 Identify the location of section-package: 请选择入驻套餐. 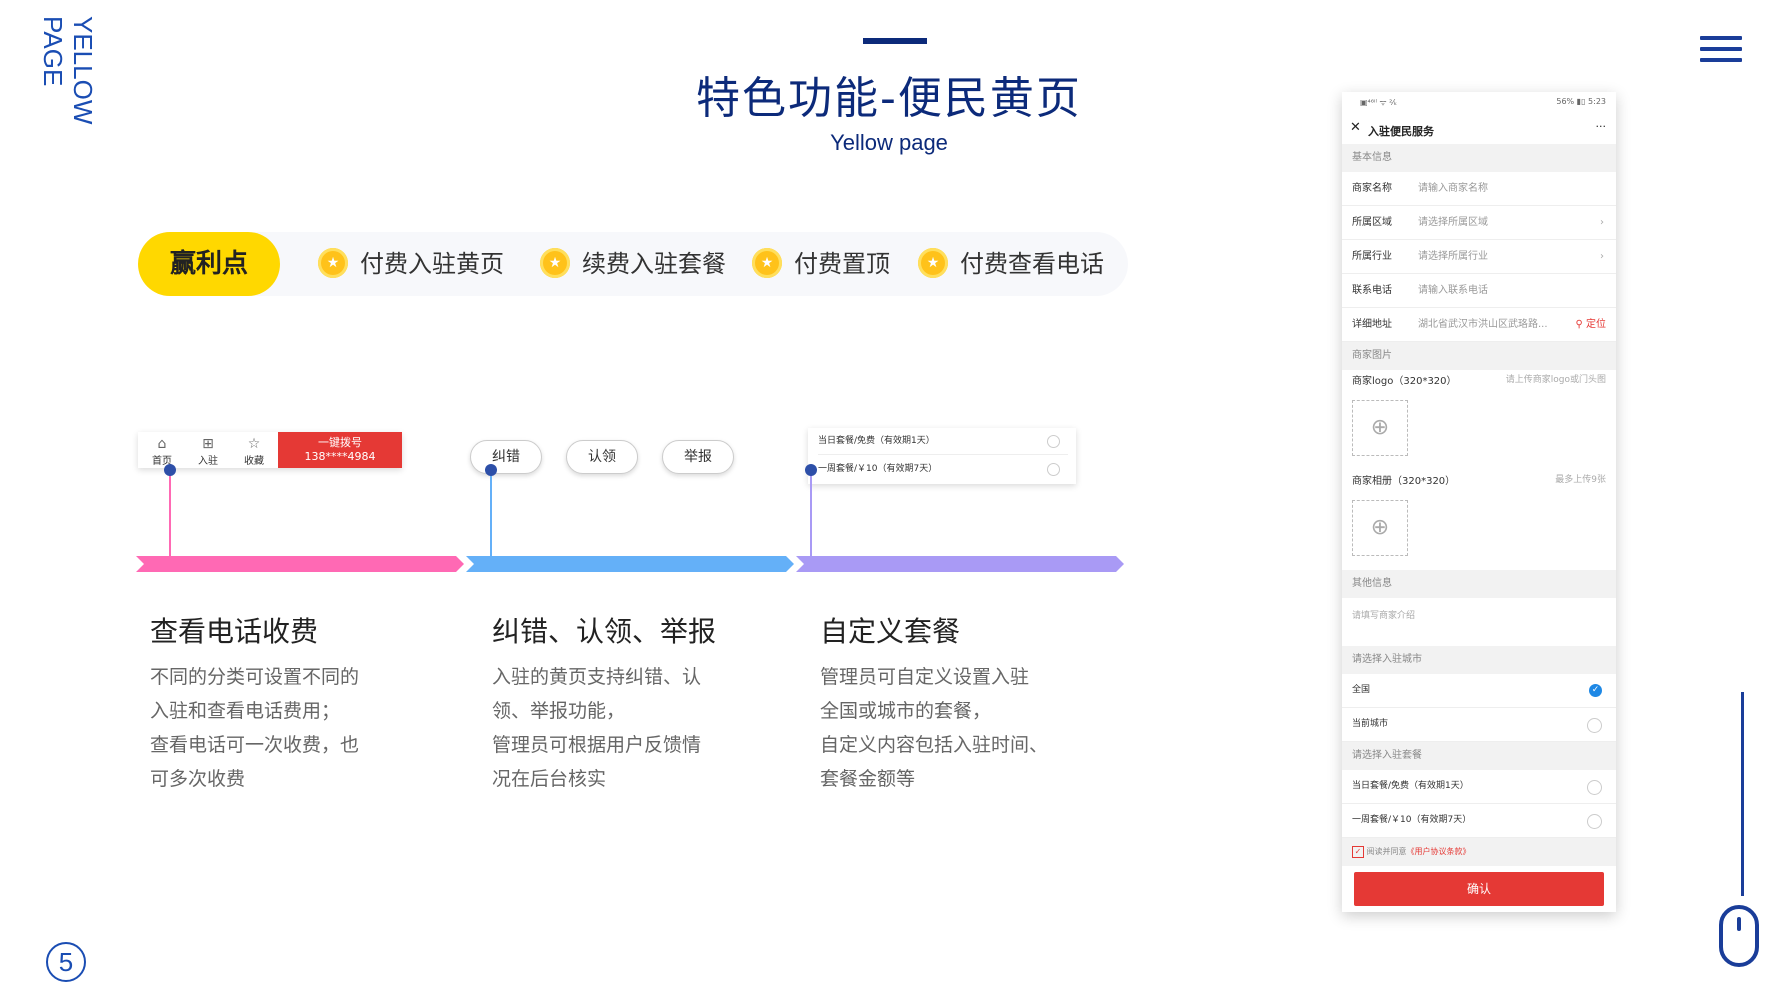
(1479, 756).